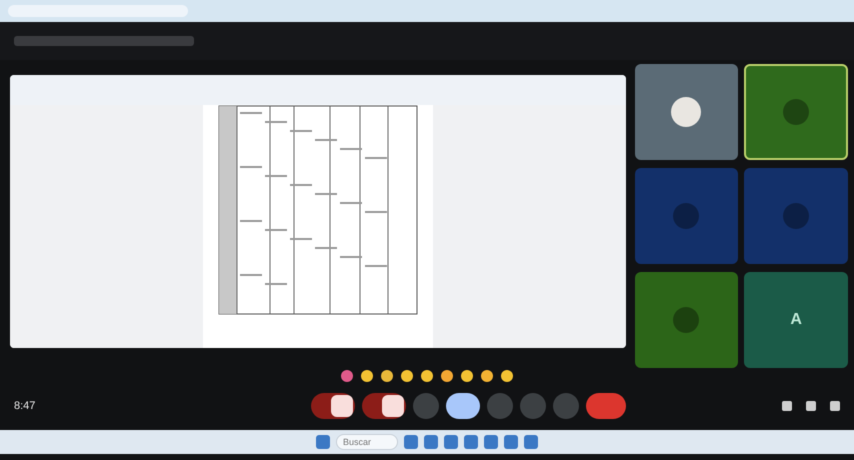 This screenshot has height=460, width=854. I want to click on end-call-button, so click(606, 406).